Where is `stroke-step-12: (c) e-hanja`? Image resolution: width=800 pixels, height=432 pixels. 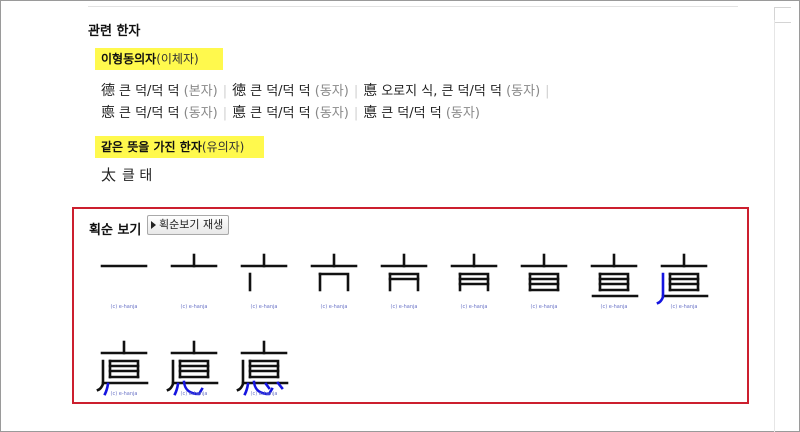
stroke-step-12: (c) e-hanja is located at coordinates (264, 367).